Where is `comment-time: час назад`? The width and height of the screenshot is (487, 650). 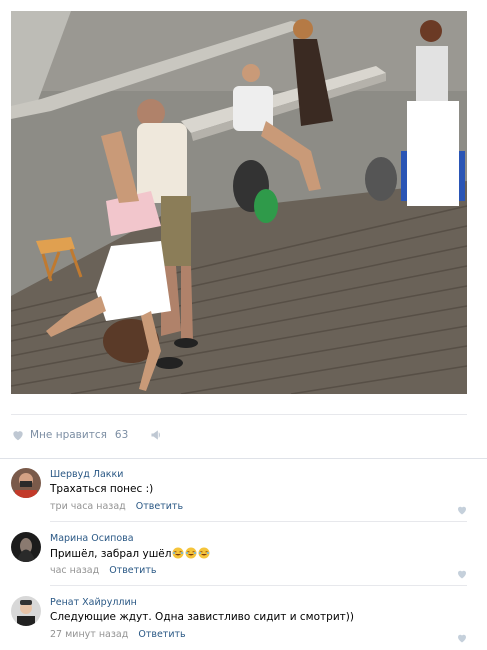 comment-time: час назад is located at coordinates (74, 570).